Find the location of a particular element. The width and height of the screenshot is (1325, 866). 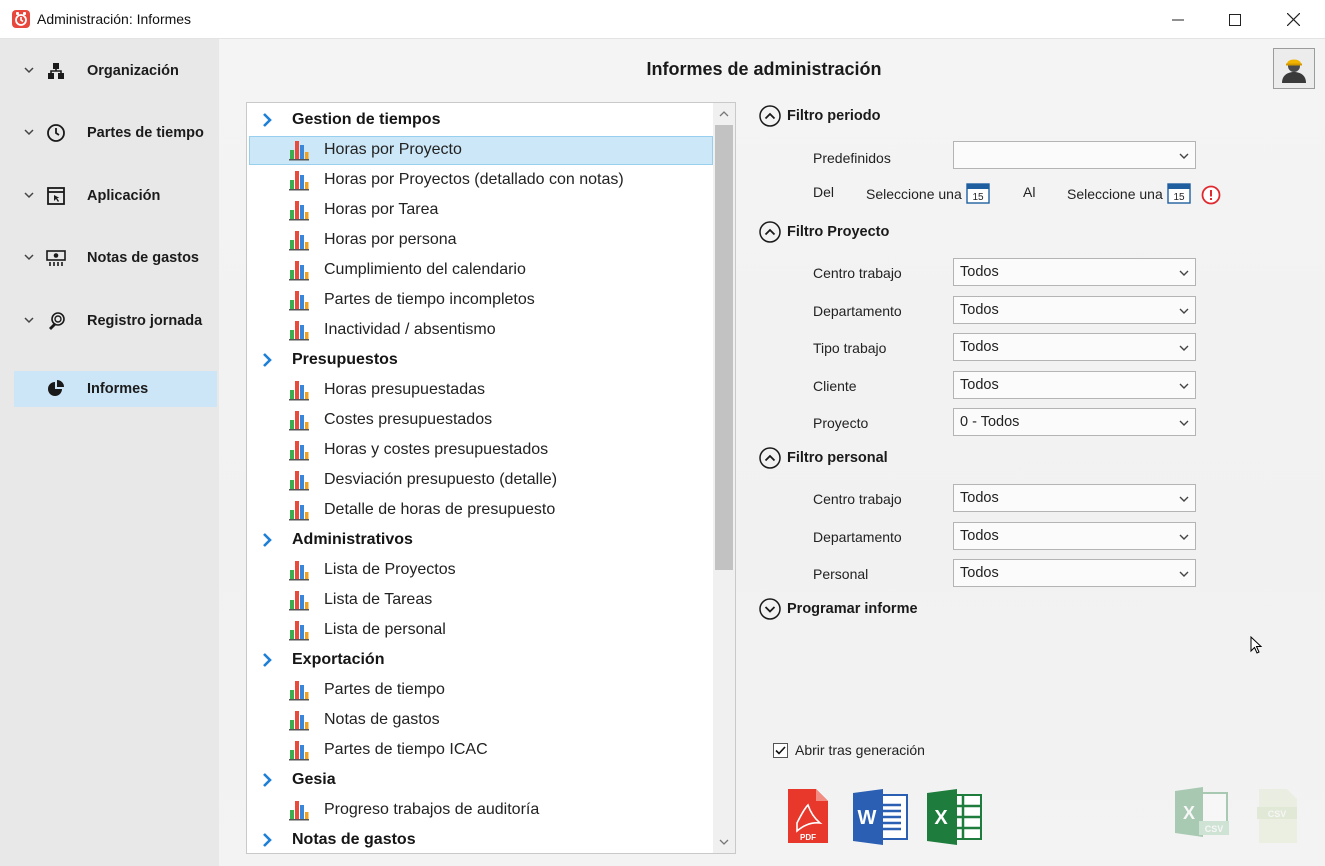

programar-informe-header: Programar informe is located at coordinates (838, 609).